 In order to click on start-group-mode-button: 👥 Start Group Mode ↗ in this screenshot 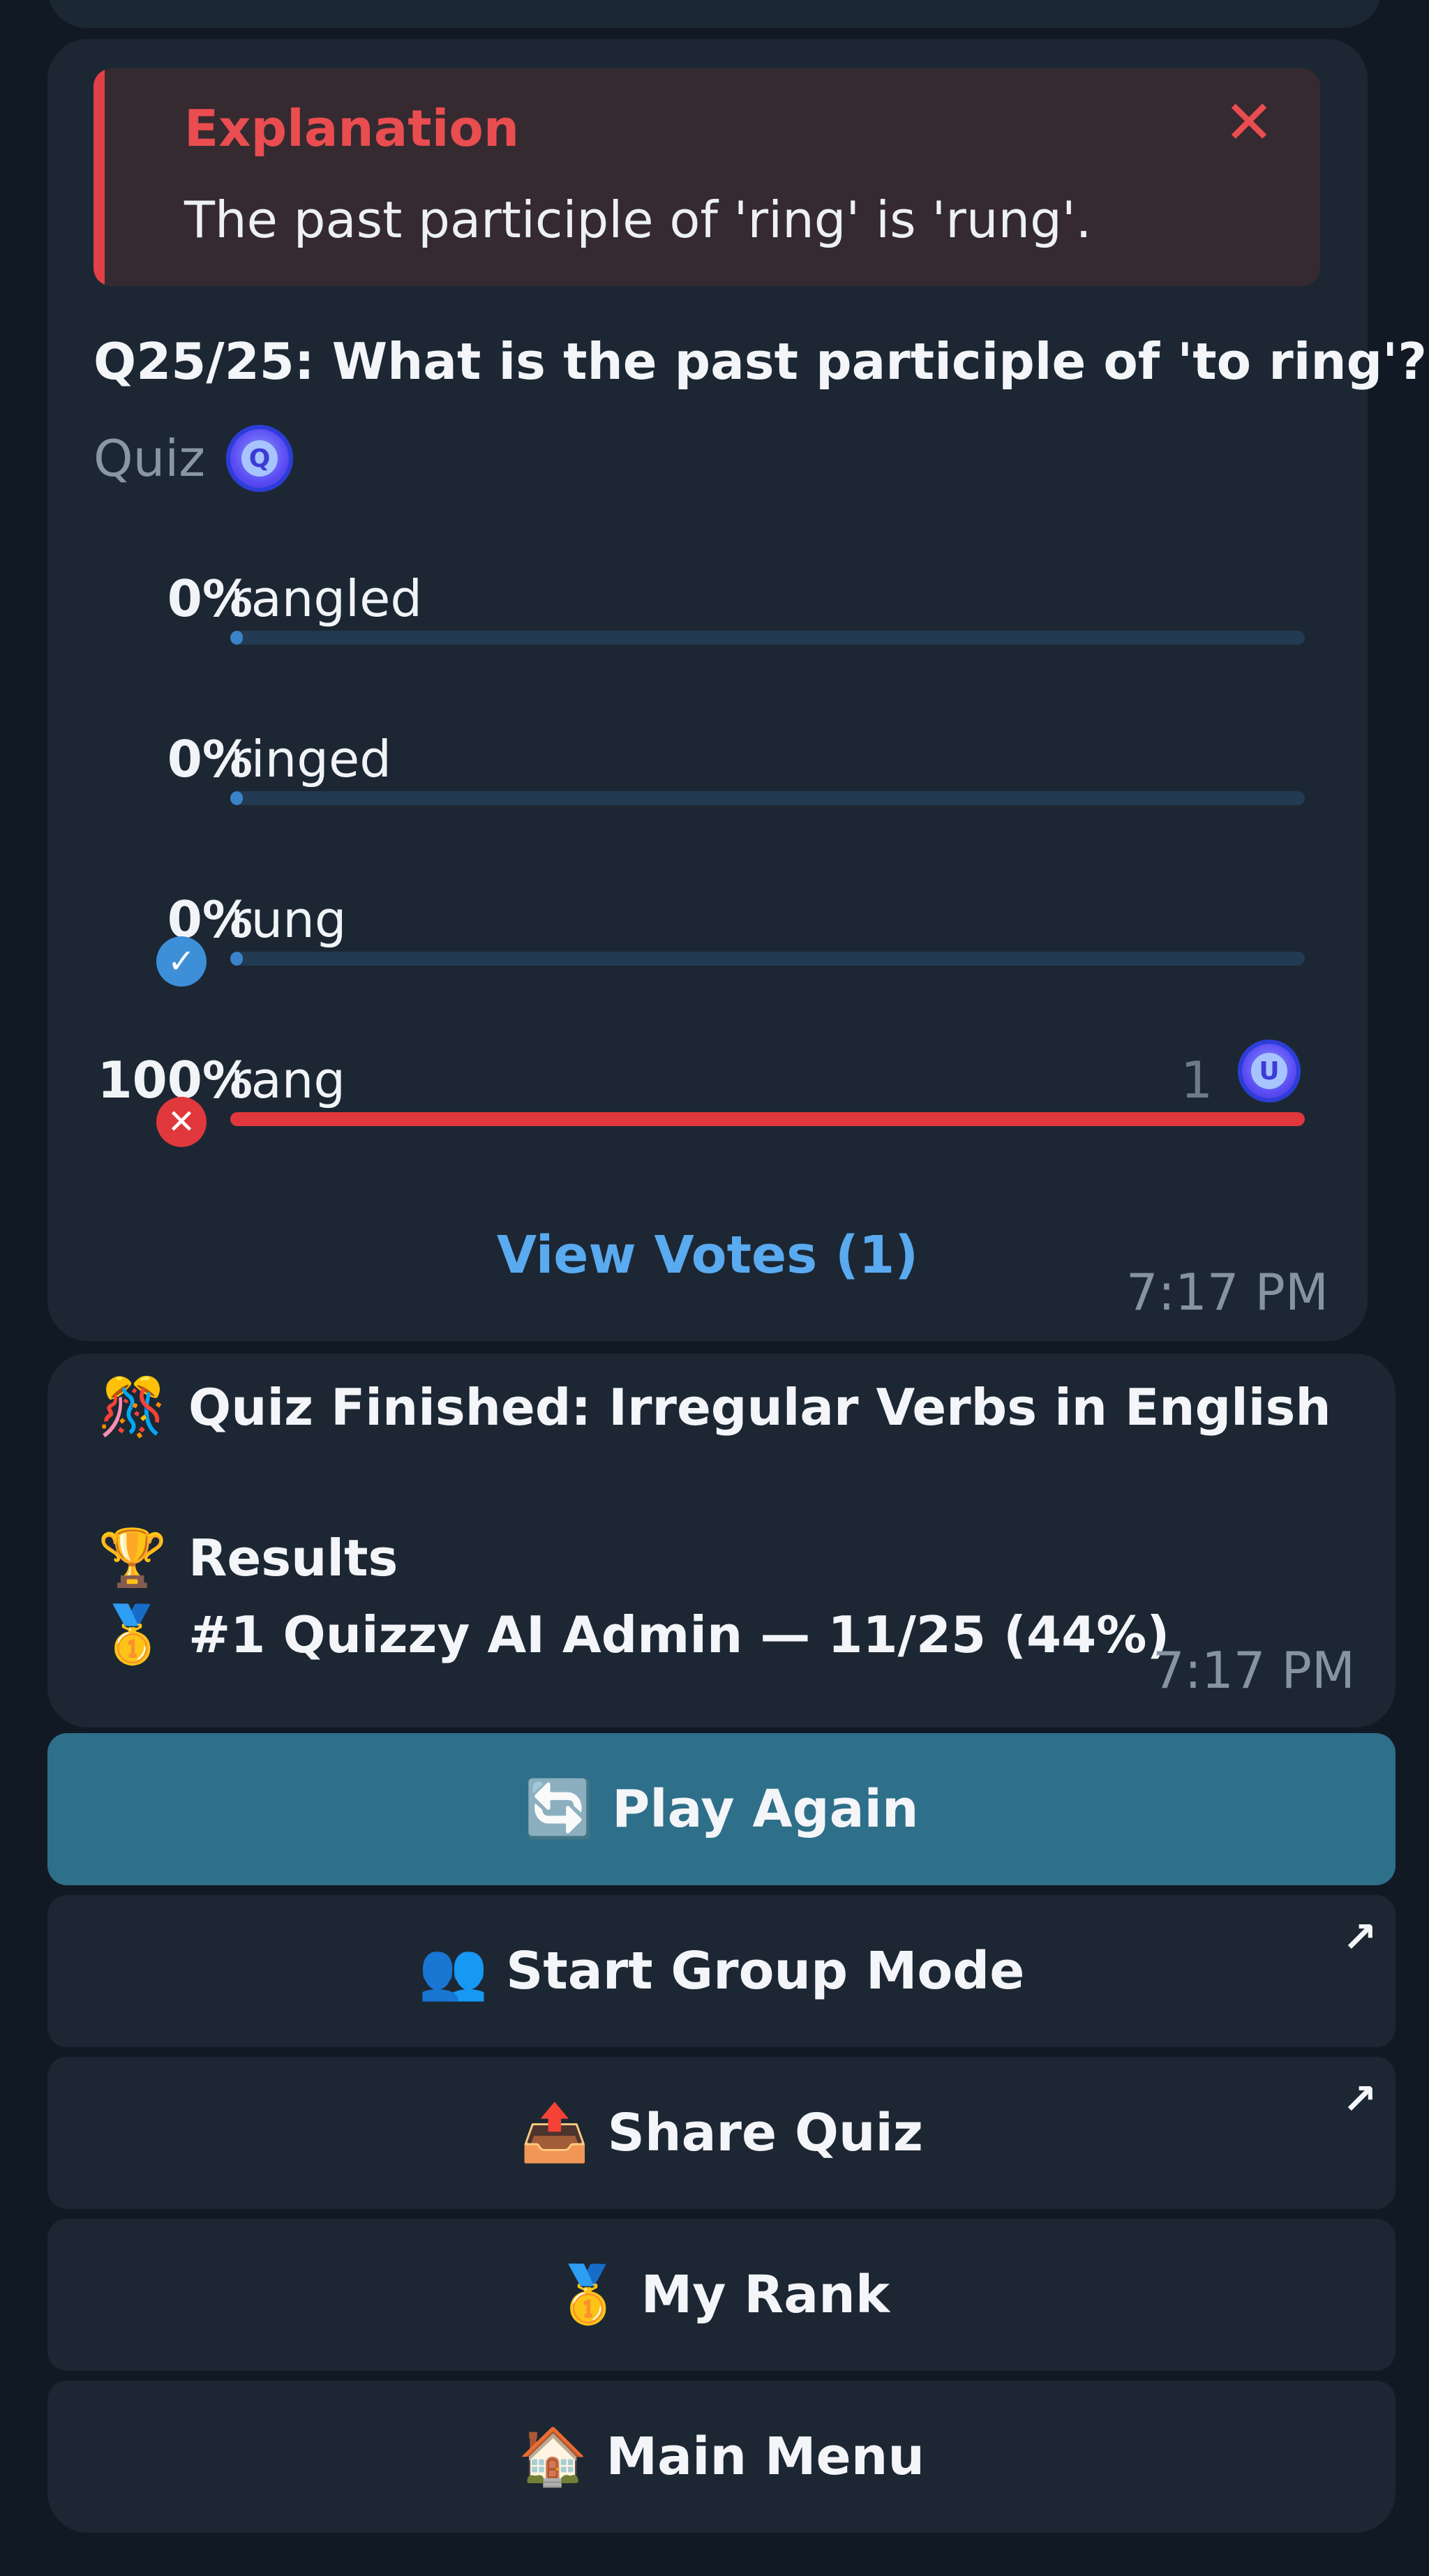, I will do `click(721, 1971)`.